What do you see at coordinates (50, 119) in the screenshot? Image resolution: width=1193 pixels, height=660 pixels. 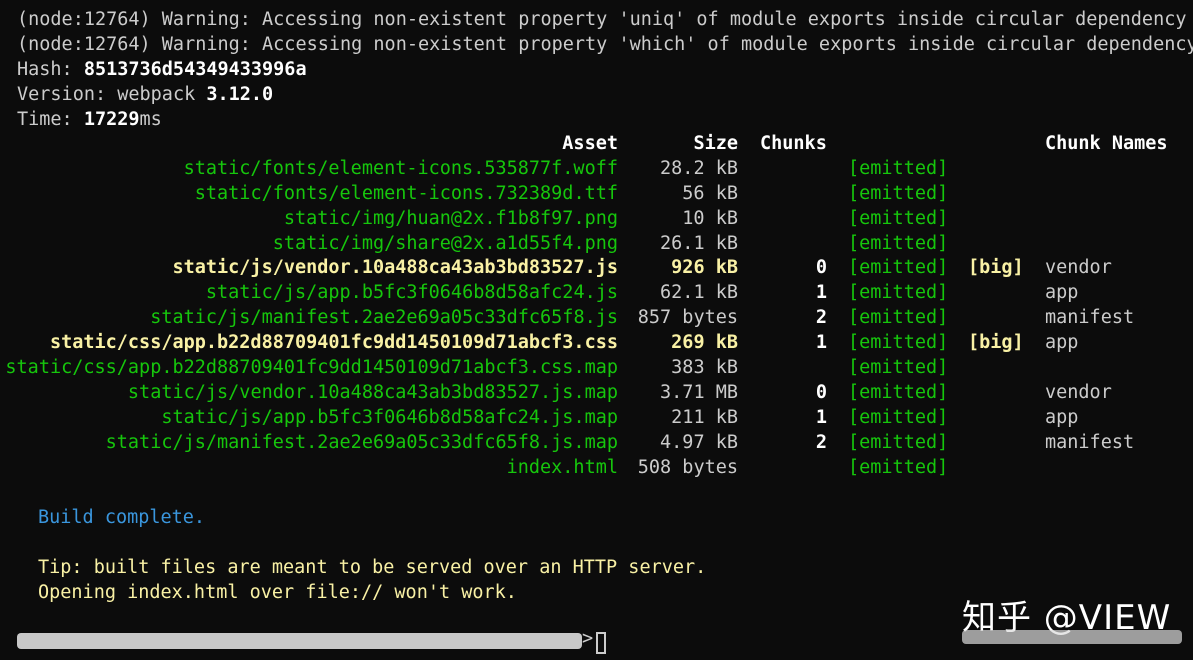 I see `time-label: Time:` at bounding box center [50, 119].